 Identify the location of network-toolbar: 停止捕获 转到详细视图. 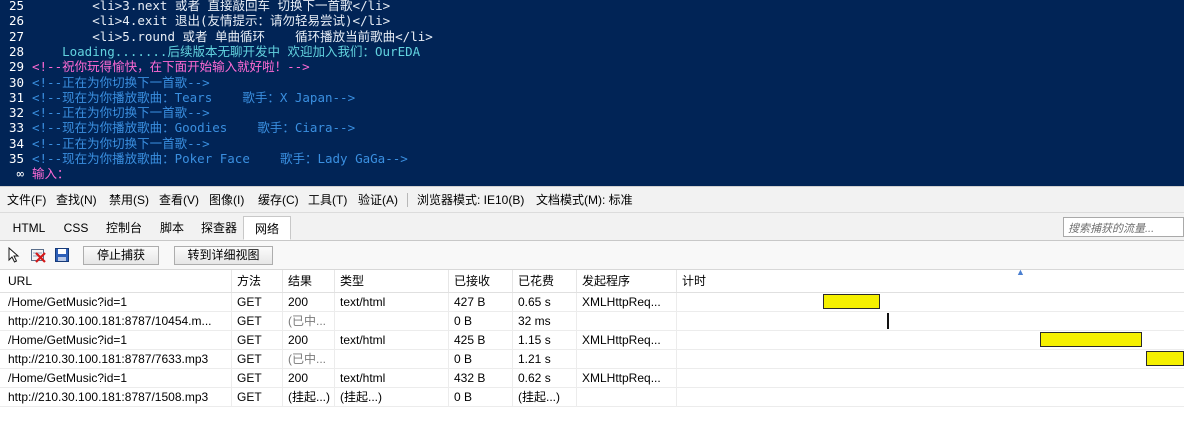
(592, 255).